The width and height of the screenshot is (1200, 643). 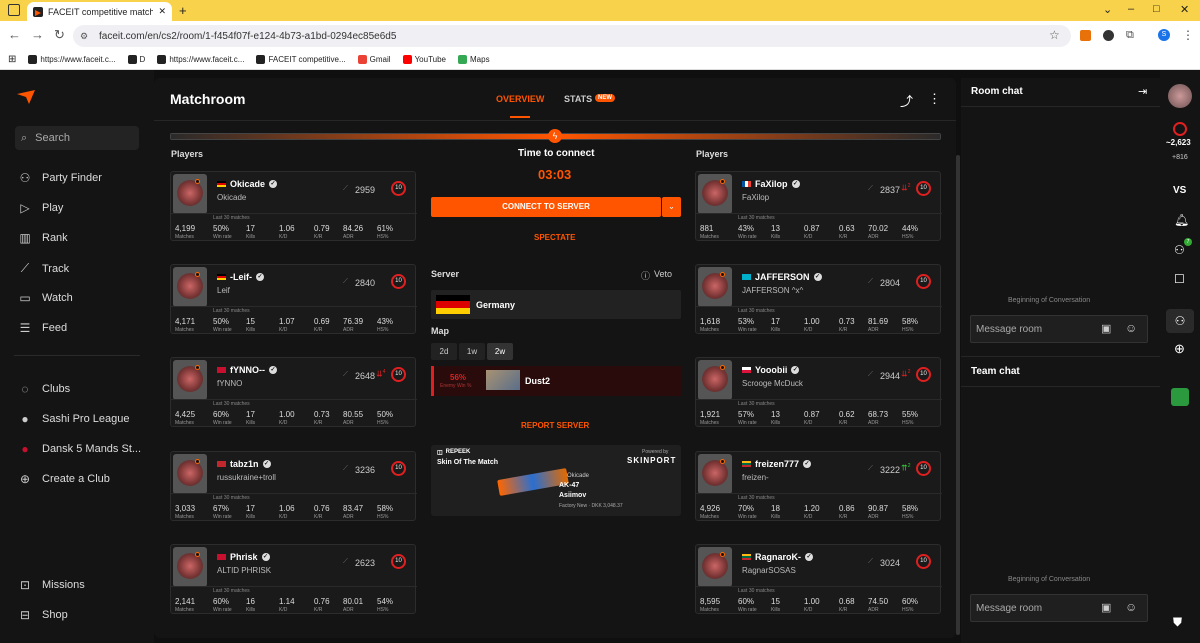 I want to click on map-filter-2w: 2w, so click(x=500, y=351).